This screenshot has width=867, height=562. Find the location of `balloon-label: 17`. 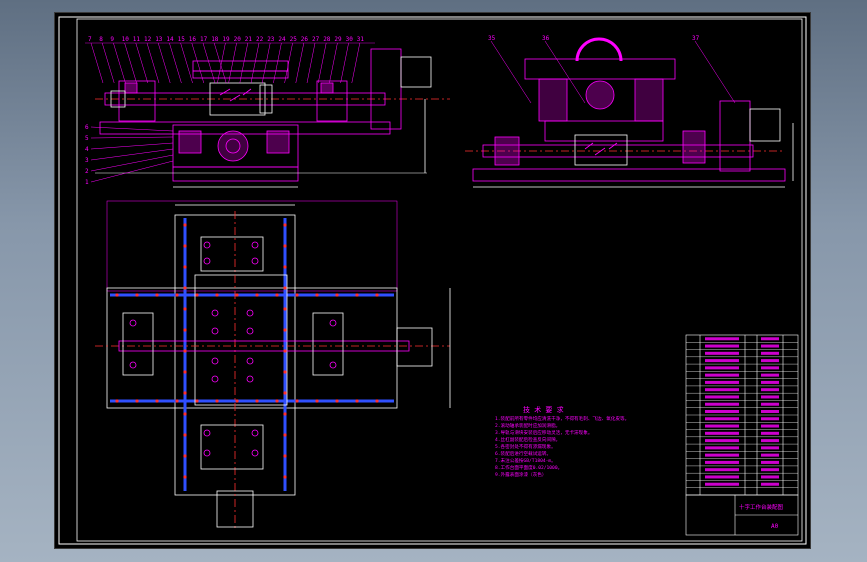

balloon-label: 17 is located at coordinates (204, 39).